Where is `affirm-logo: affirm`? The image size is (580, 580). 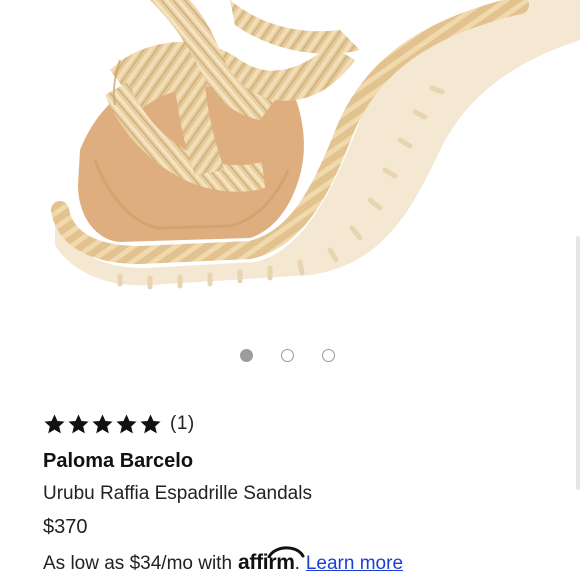
affirm-logo: affirm is located at coordinates (271, 560).